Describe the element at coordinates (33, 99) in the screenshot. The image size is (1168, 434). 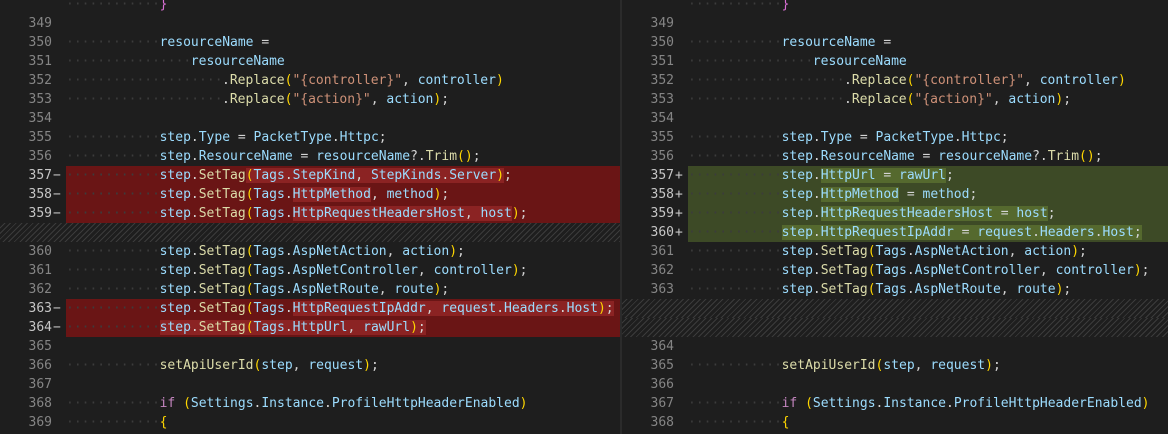
I see `line-gutter: 353` at that location.